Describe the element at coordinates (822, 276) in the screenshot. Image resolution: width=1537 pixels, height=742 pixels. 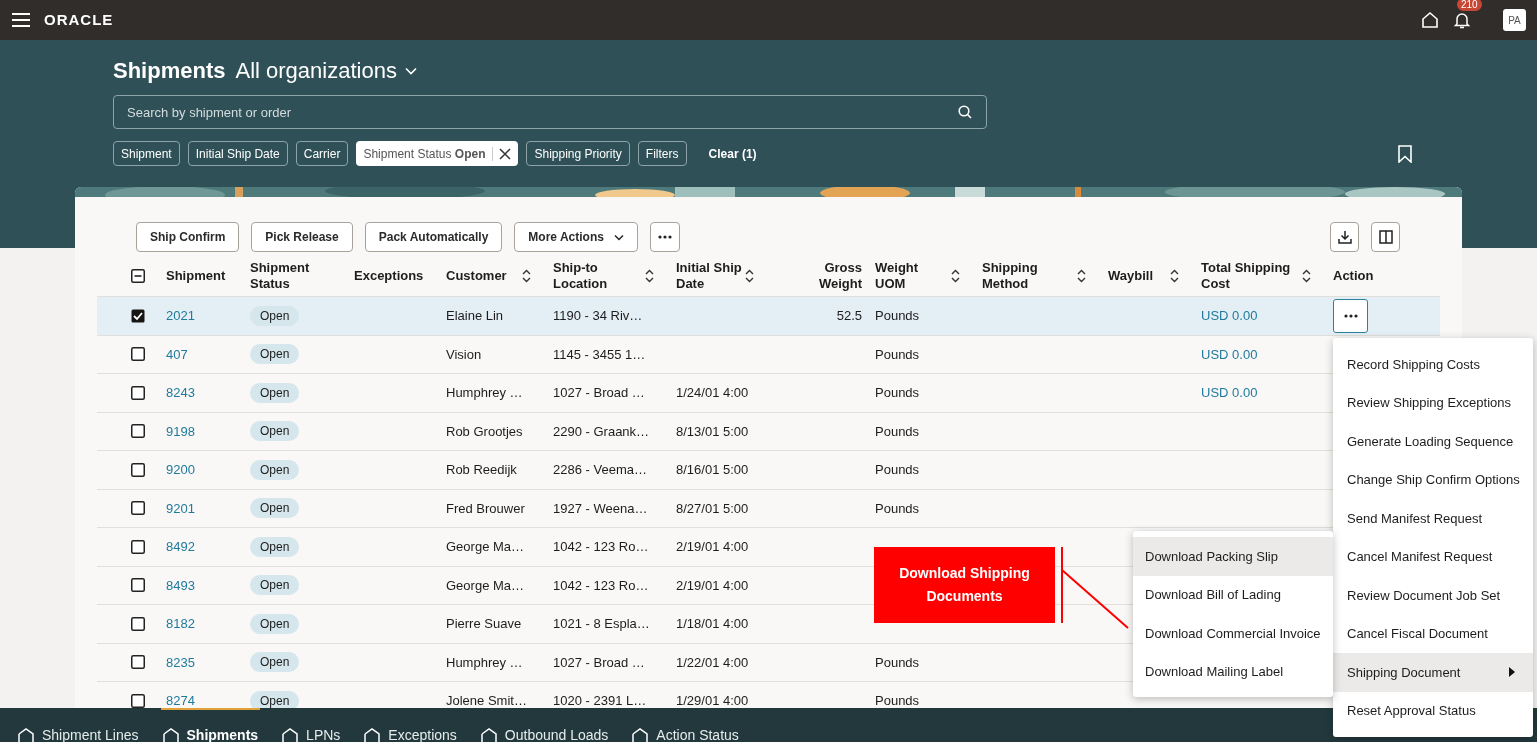
I see `column-header: Gross Weight` at that location.